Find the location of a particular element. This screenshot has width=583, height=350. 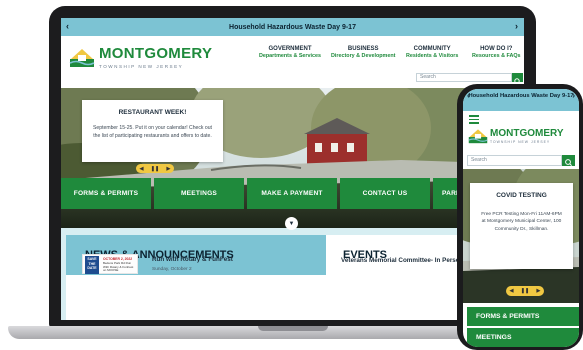

nav-sublabel: Residents & Visitors is located at coordinates (432, 56).